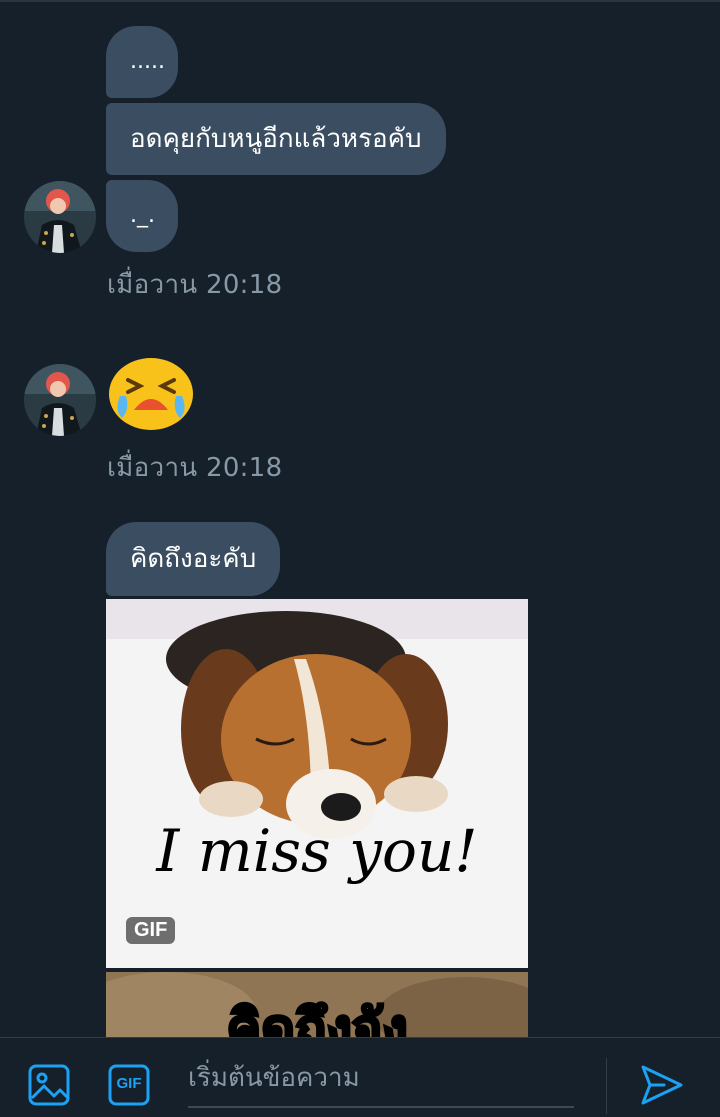 This screenshot has height=1117, width=720. I want to click on message-bubble: ._., so click(142, 216).